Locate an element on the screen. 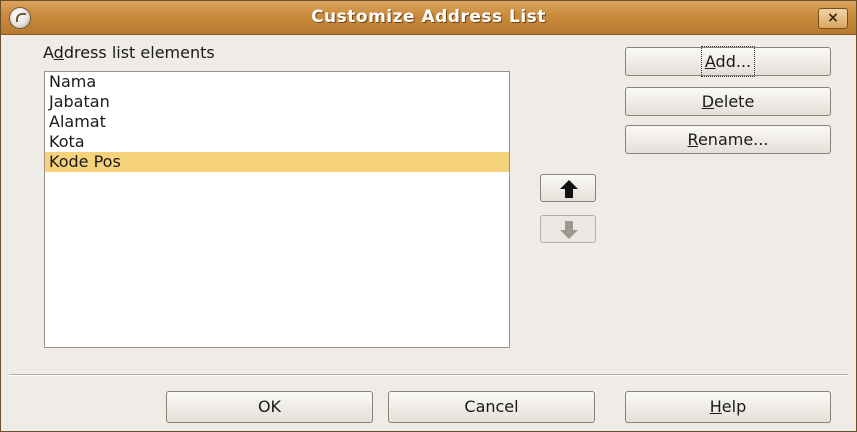  help-button: Help is located at coordinates (728, 407).